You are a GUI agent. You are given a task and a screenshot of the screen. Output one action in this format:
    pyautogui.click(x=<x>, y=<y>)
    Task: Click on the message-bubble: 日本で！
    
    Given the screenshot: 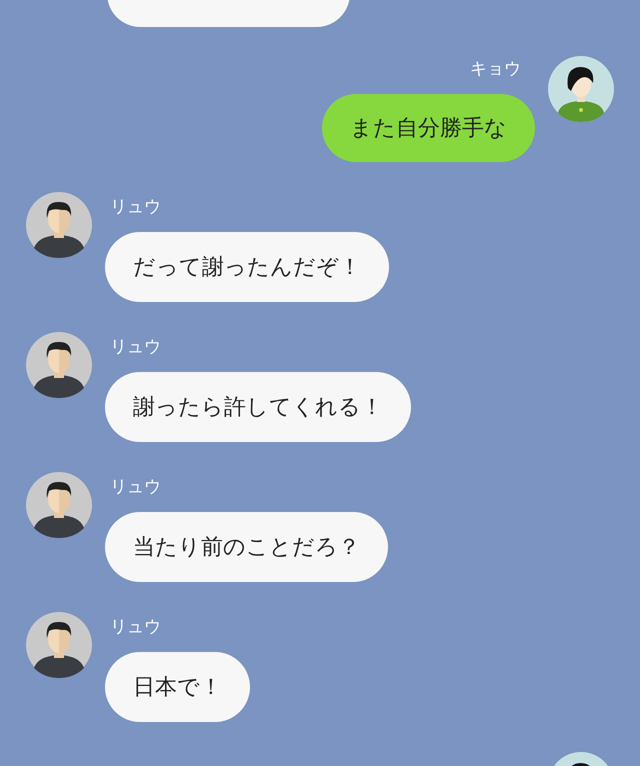 What is the action you would take?
    pyautogui.click(x=177, y=687)
    